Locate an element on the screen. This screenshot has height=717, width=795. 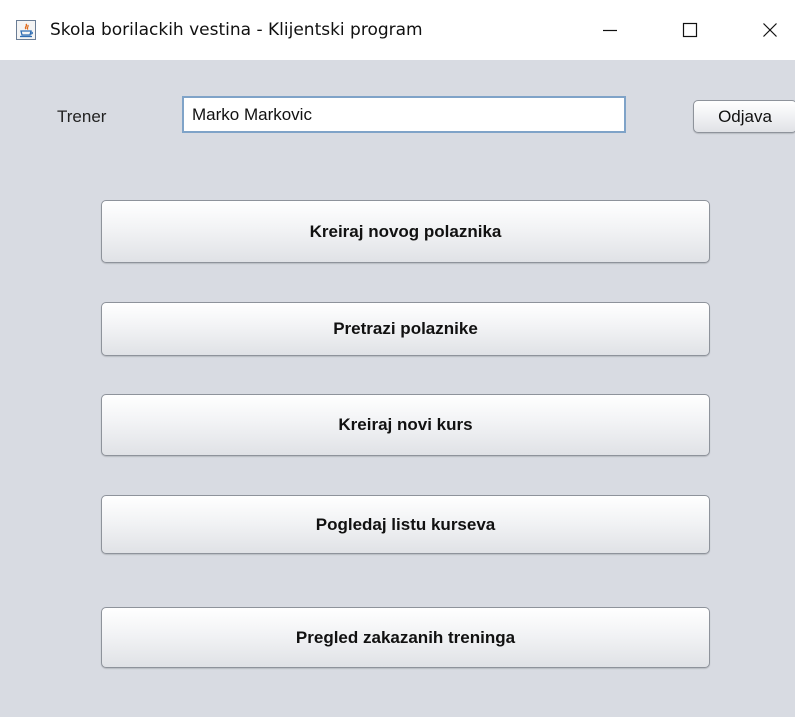
maximize-button is located at coordinates (690, 30).